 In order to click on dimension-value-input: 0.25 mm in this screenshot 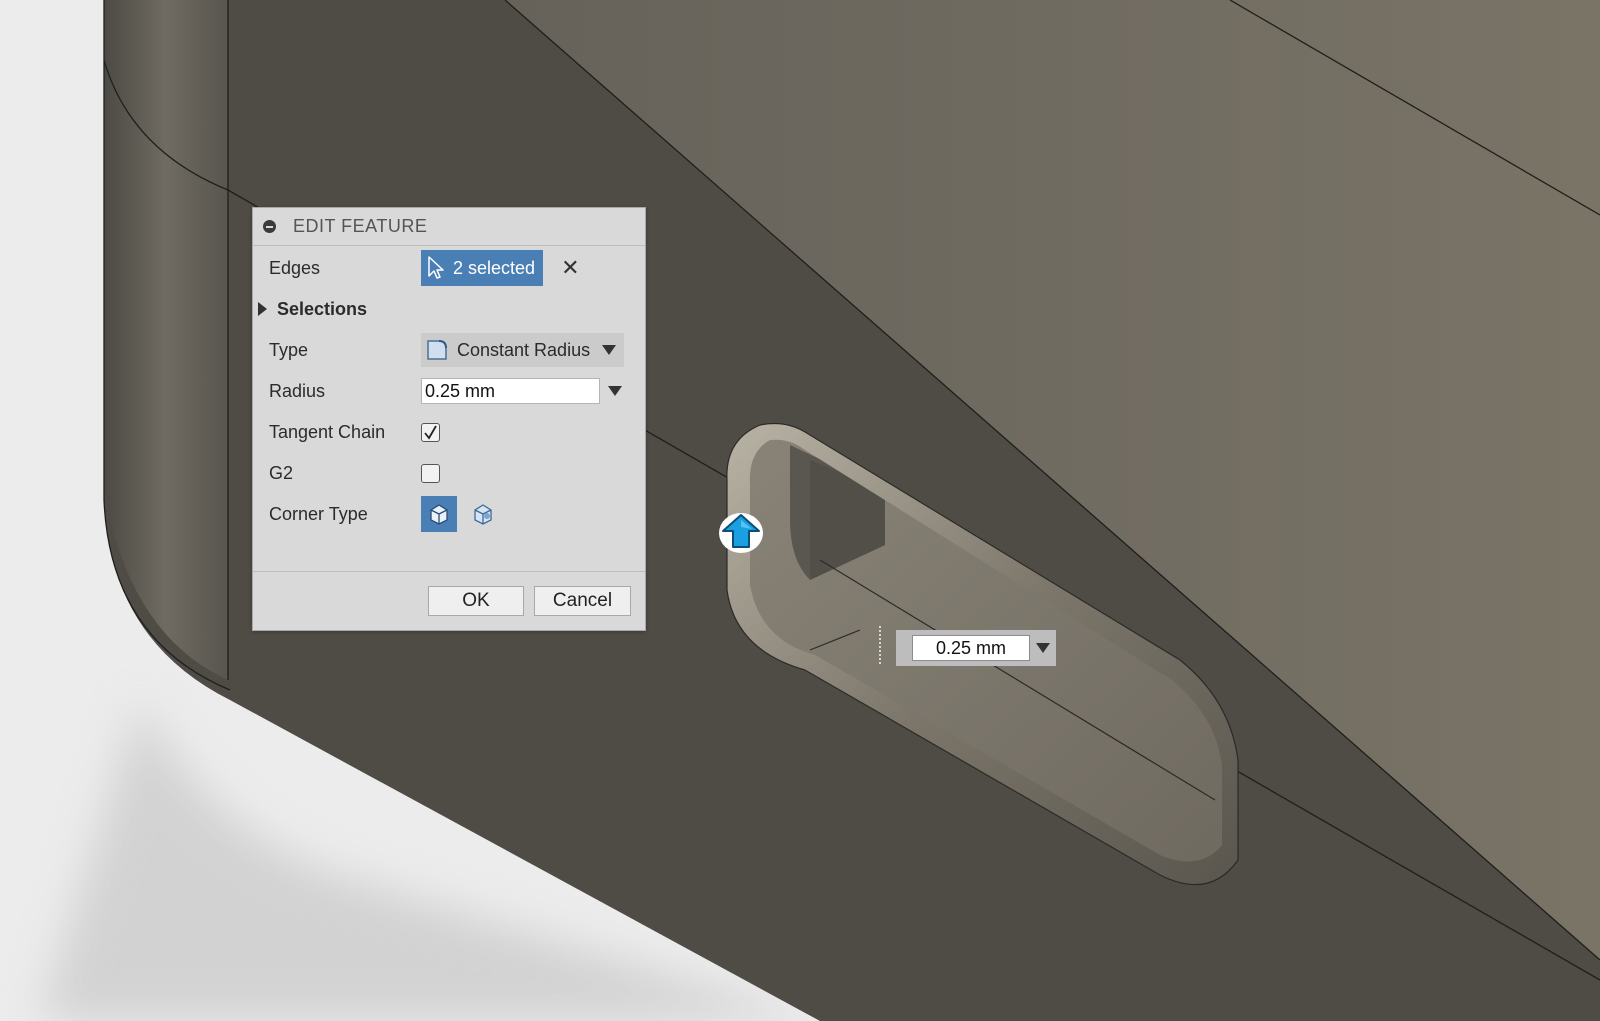, I will do `click(971, 648)`.